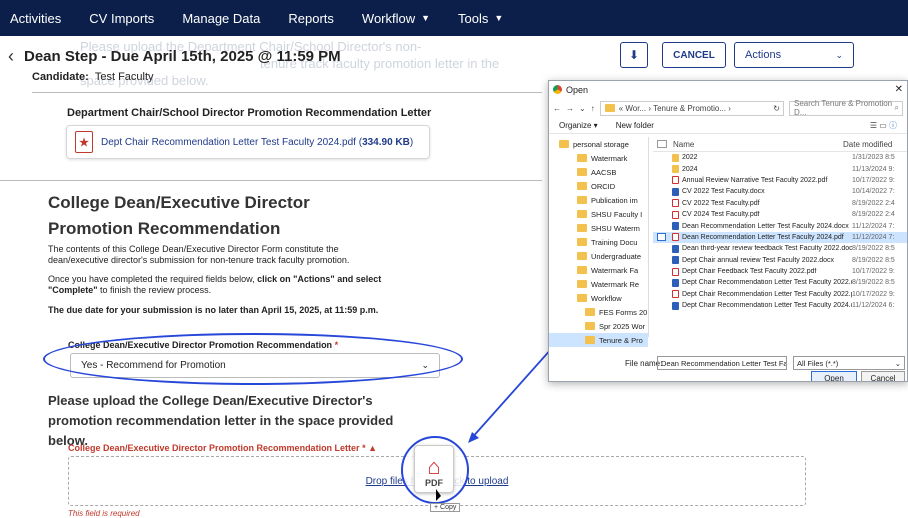 Image resolution: width=908 pixels, height=518 pixels. I want to click on actions-dropdown: Actions ⌄, so click(794, 55).